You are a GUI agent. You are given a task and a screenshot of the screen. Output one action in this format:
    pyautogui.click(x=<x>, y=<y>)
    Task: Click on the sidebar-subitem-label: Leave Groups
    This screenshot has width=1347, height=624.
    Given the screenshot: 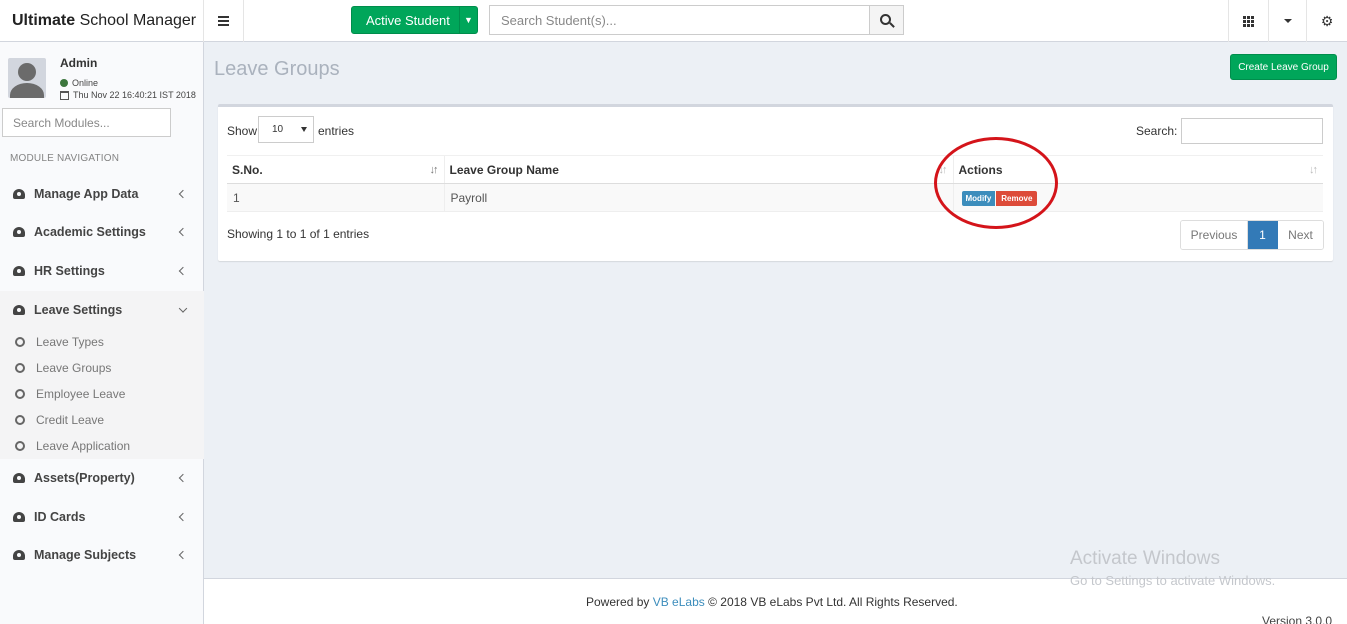 What is the action you would take?
    pyautogui.click(x=74, y=368)
    